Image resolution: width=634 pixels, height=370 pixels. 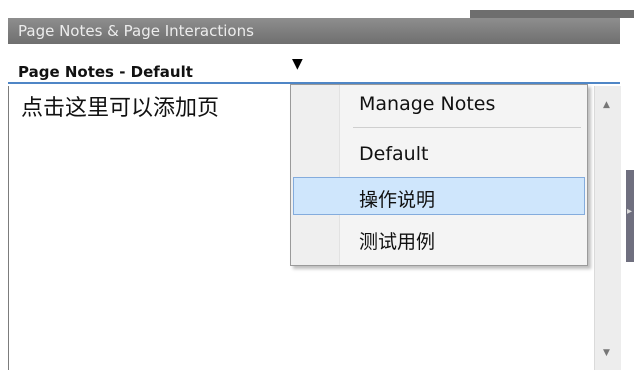 What do you see at coordinates (439, 196) in the screenshot?
I see `menu-item-highlight` at bounding box center [439, 196].